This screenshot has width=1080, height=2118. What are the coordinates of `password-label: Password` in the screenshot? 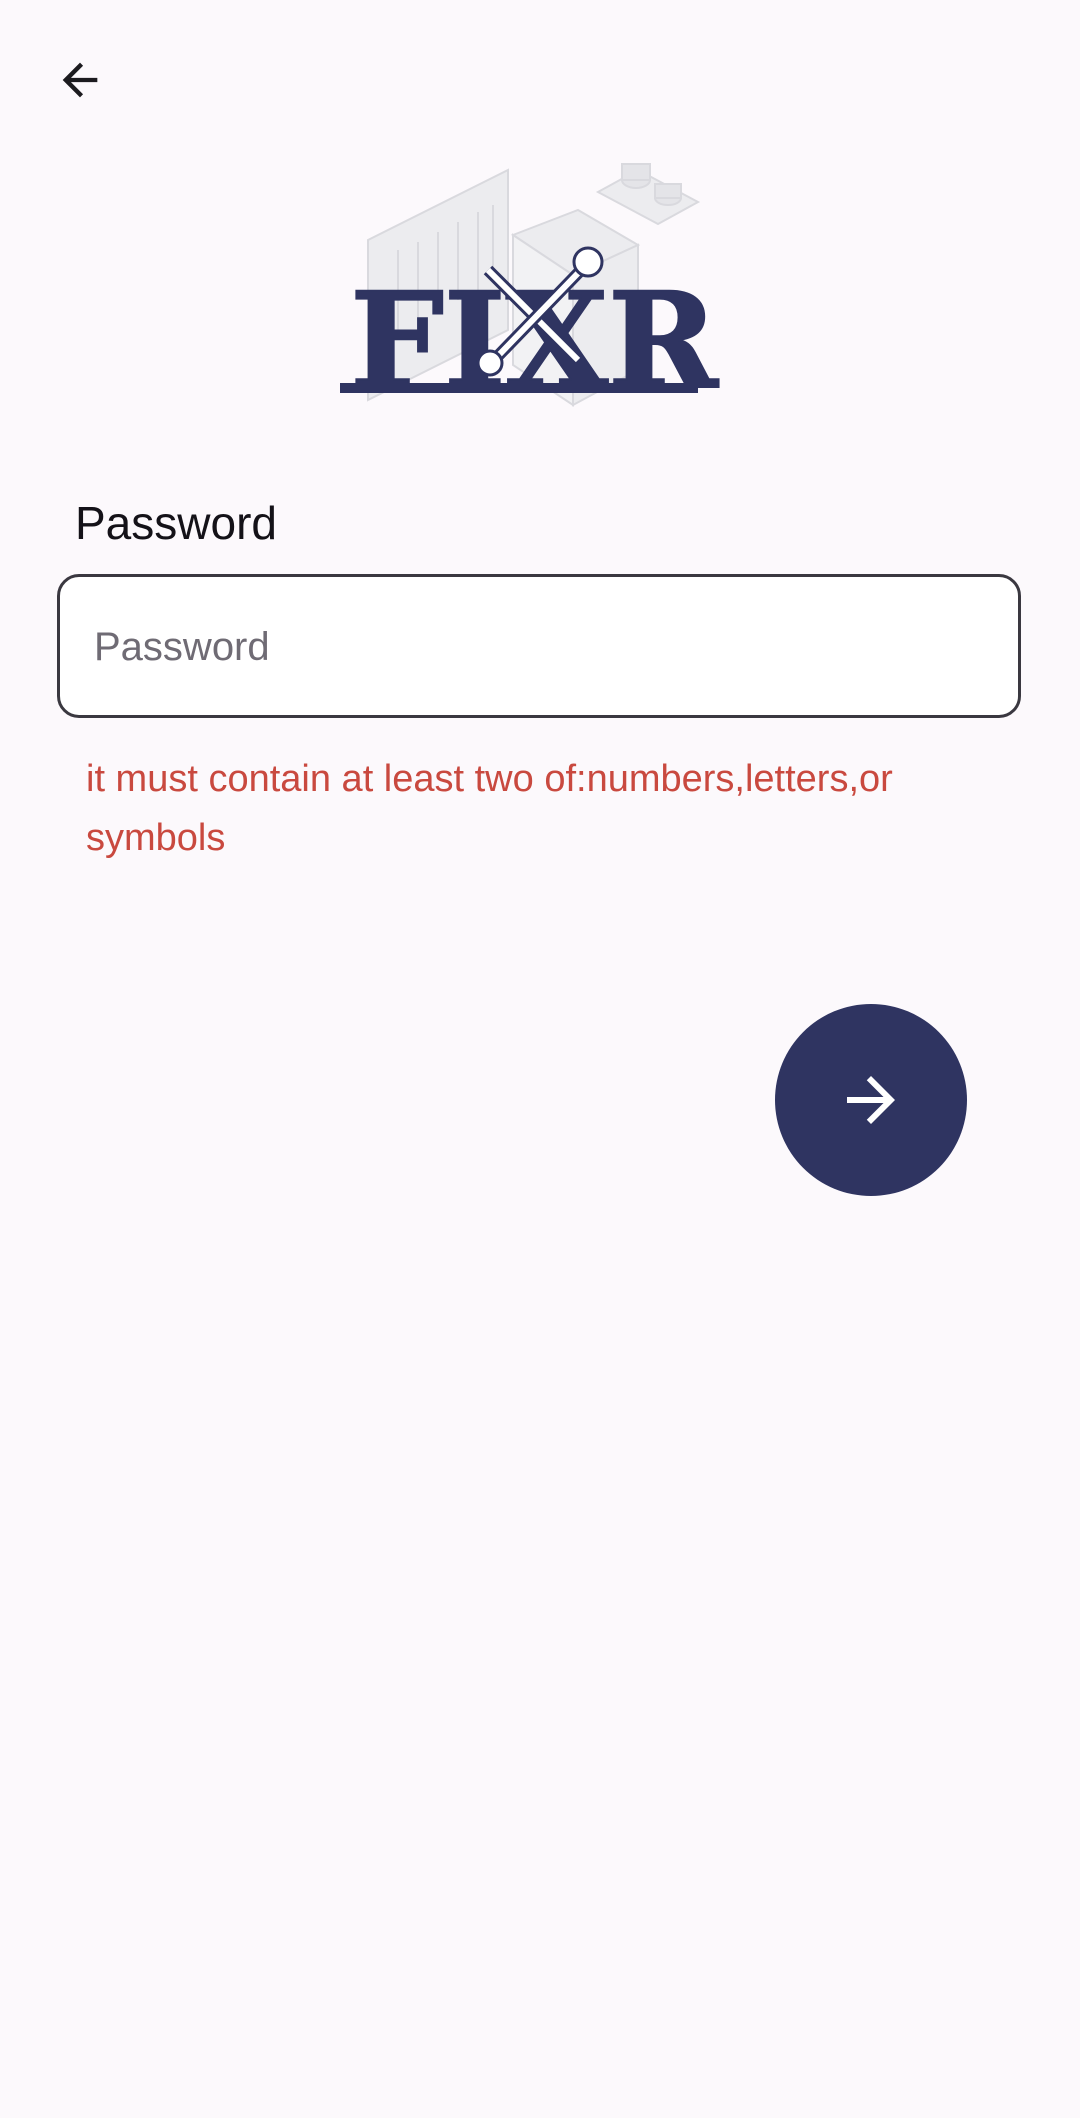 It's located at (176, 523).